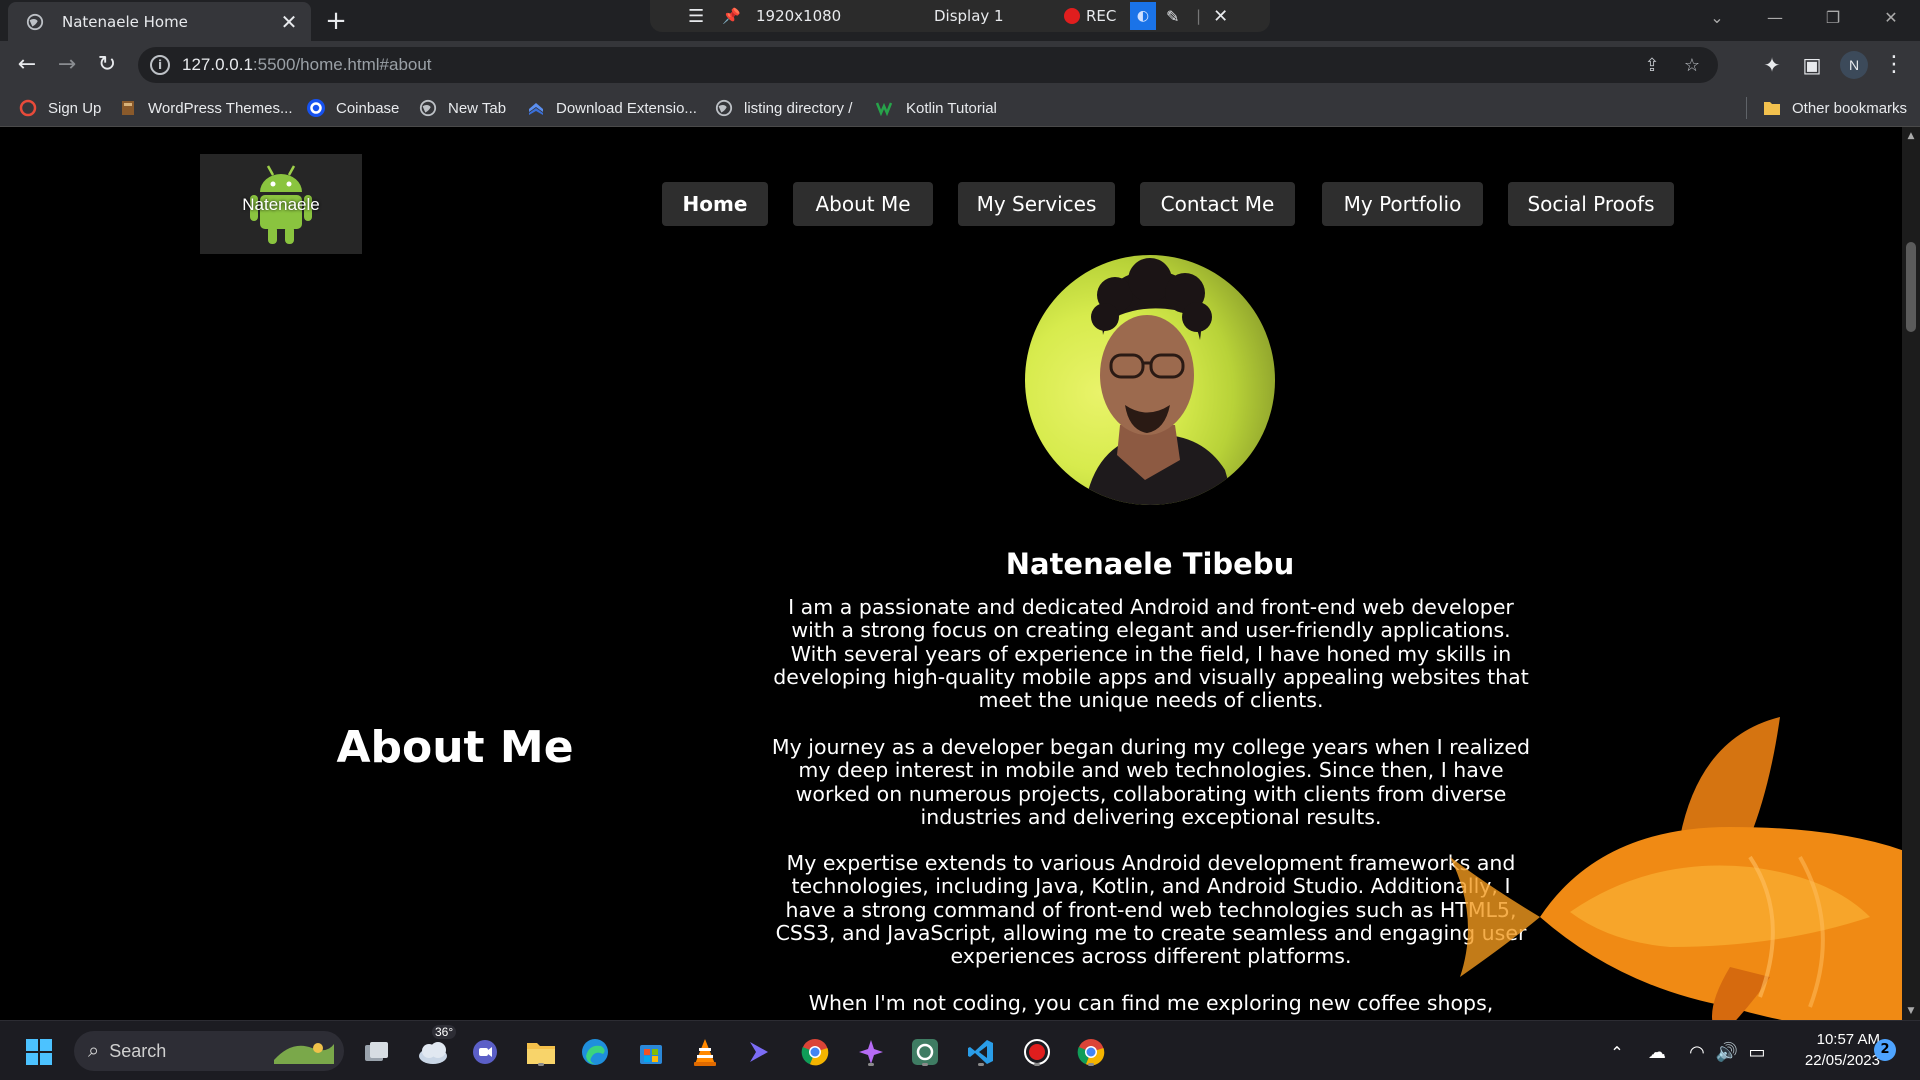 The image size is (1920, 1080). What do you see at coordinates (1150, 564) in the screenshot?
I see `profile-name: Natenaele Tibebu` at bounding box center [1150, 564].